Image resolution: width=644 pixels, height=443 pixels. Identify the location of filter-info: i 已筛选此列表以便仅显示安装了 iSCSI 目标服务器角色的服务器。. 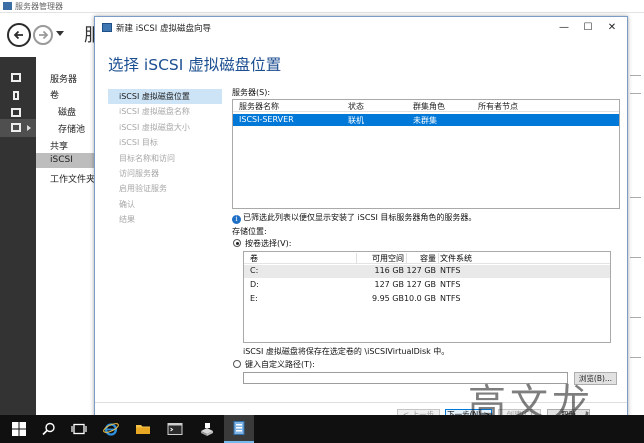
(354, 218).